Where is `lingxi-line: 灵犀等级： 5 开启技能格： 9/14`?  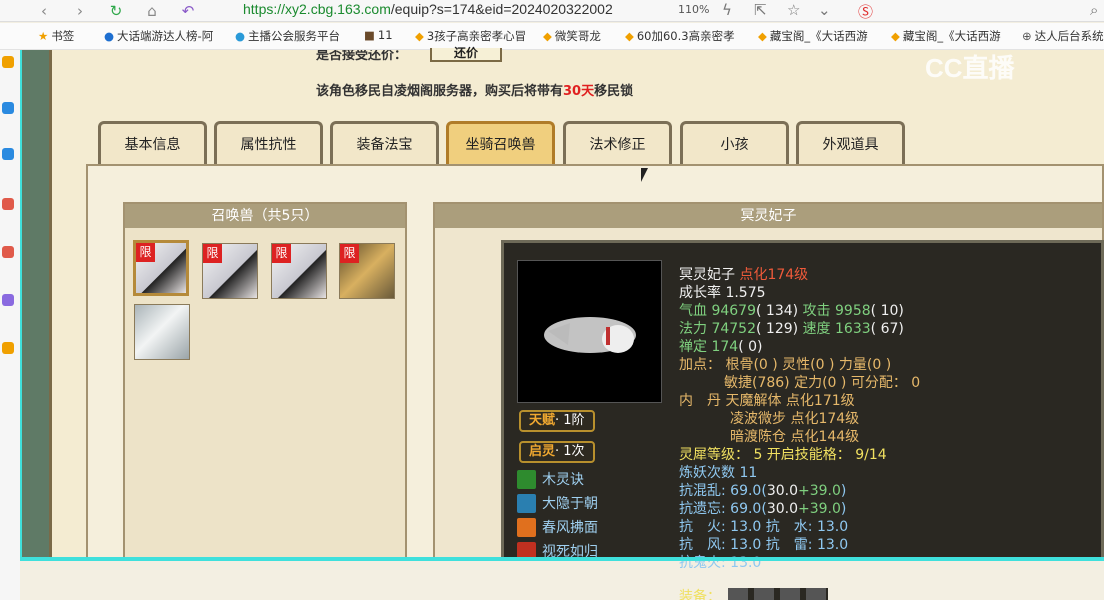
lingxi-line: 灵犀等级： 5 开启技能格： 9/14 is located at coordinates (783, 455).